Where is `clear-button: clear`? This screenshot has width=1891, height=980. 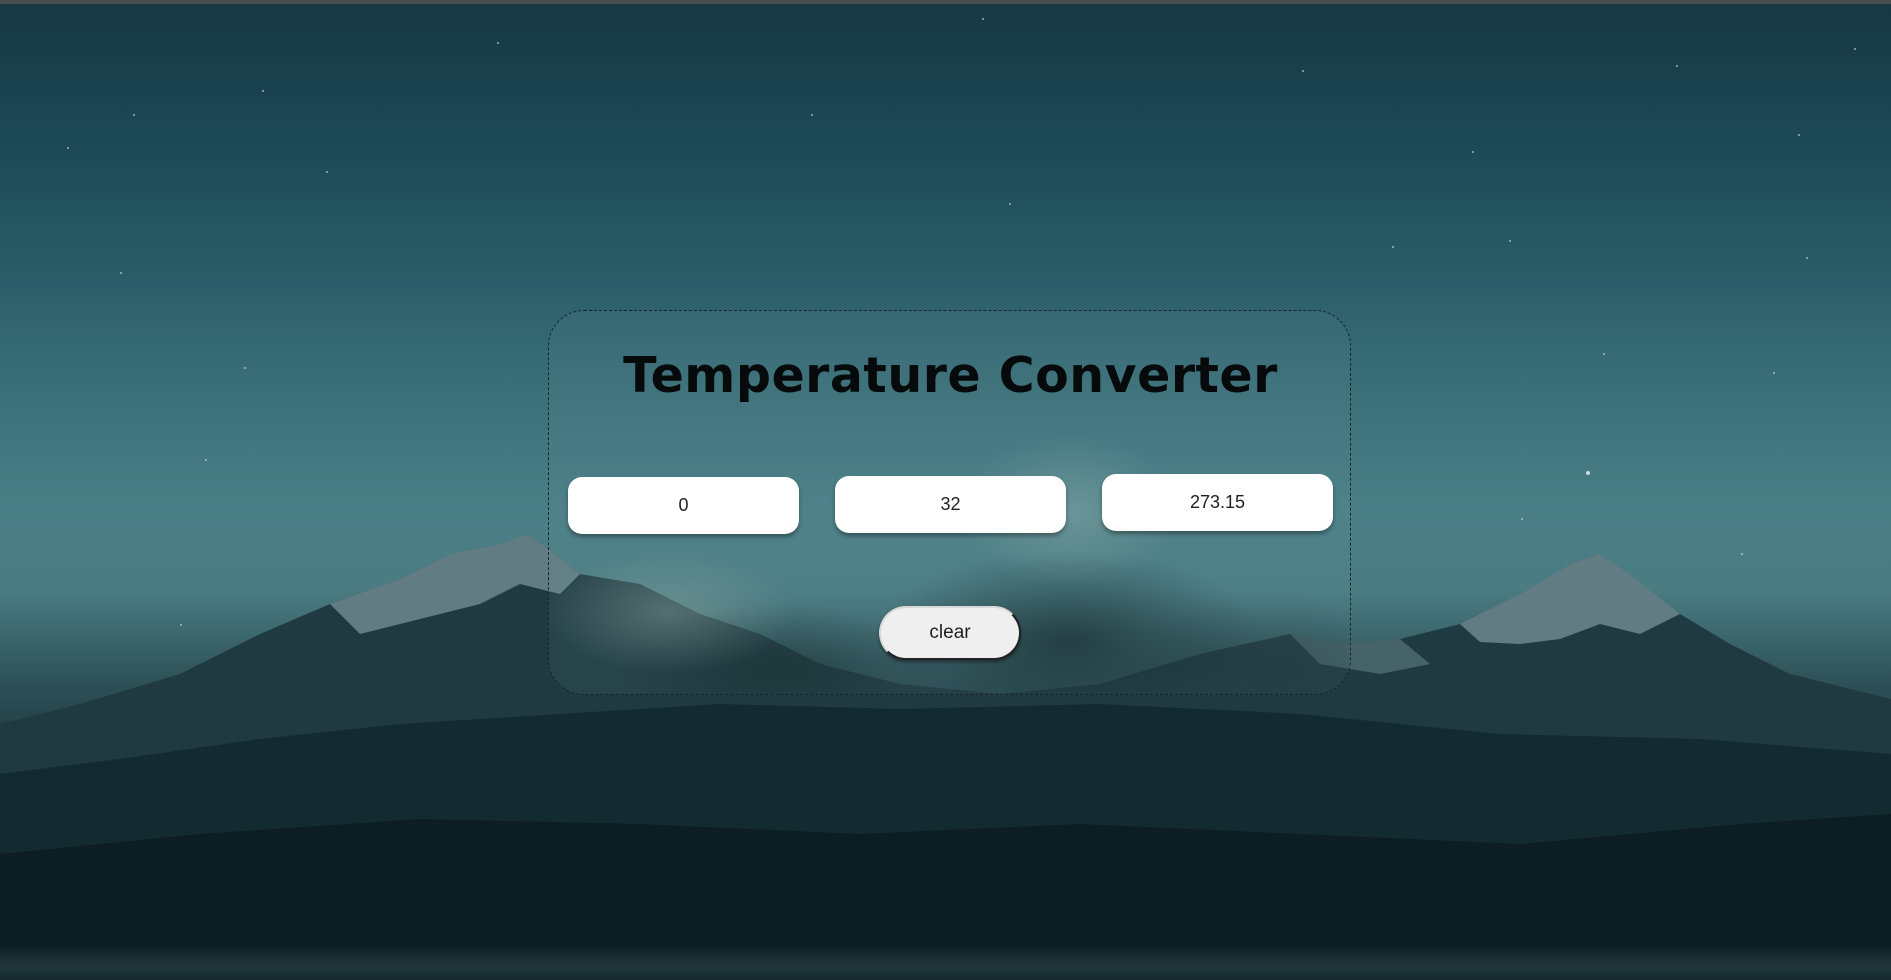 clear-button: clear is located at coordinates (950, 633).